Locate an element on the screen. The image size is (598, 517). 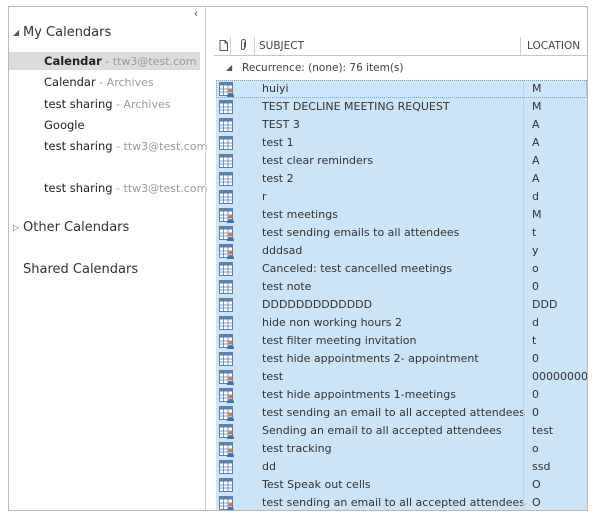
subject-cell: test note is located at coordinates (287, 286).